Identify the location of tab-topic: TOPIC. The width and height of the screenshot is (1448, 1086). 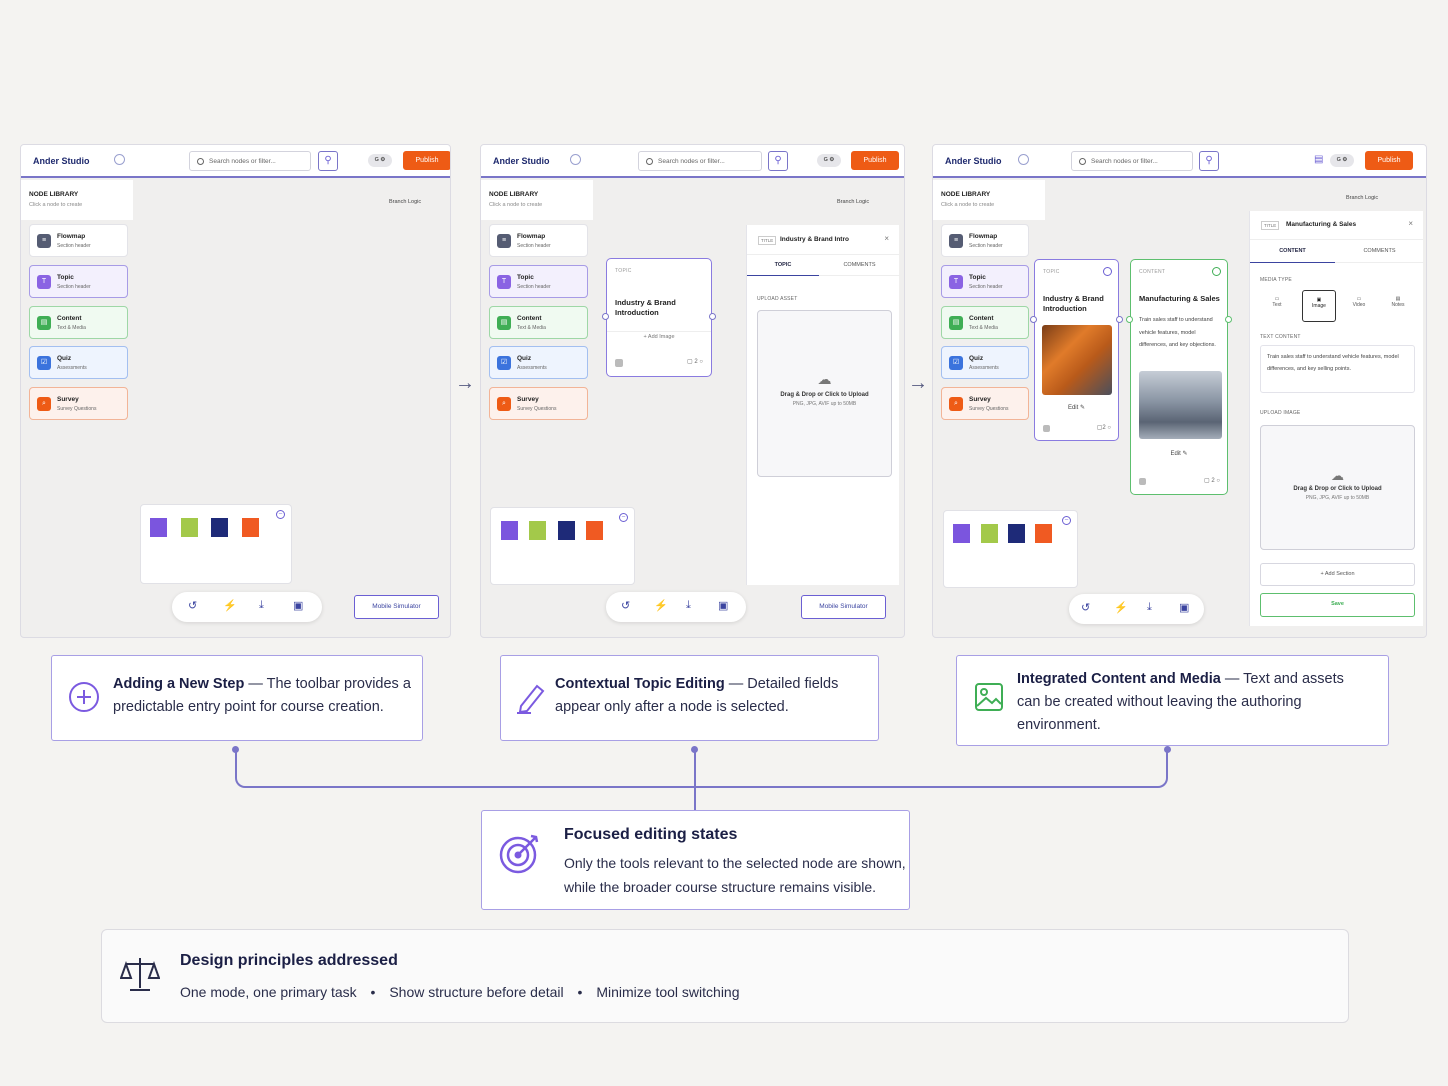
(783, 269).